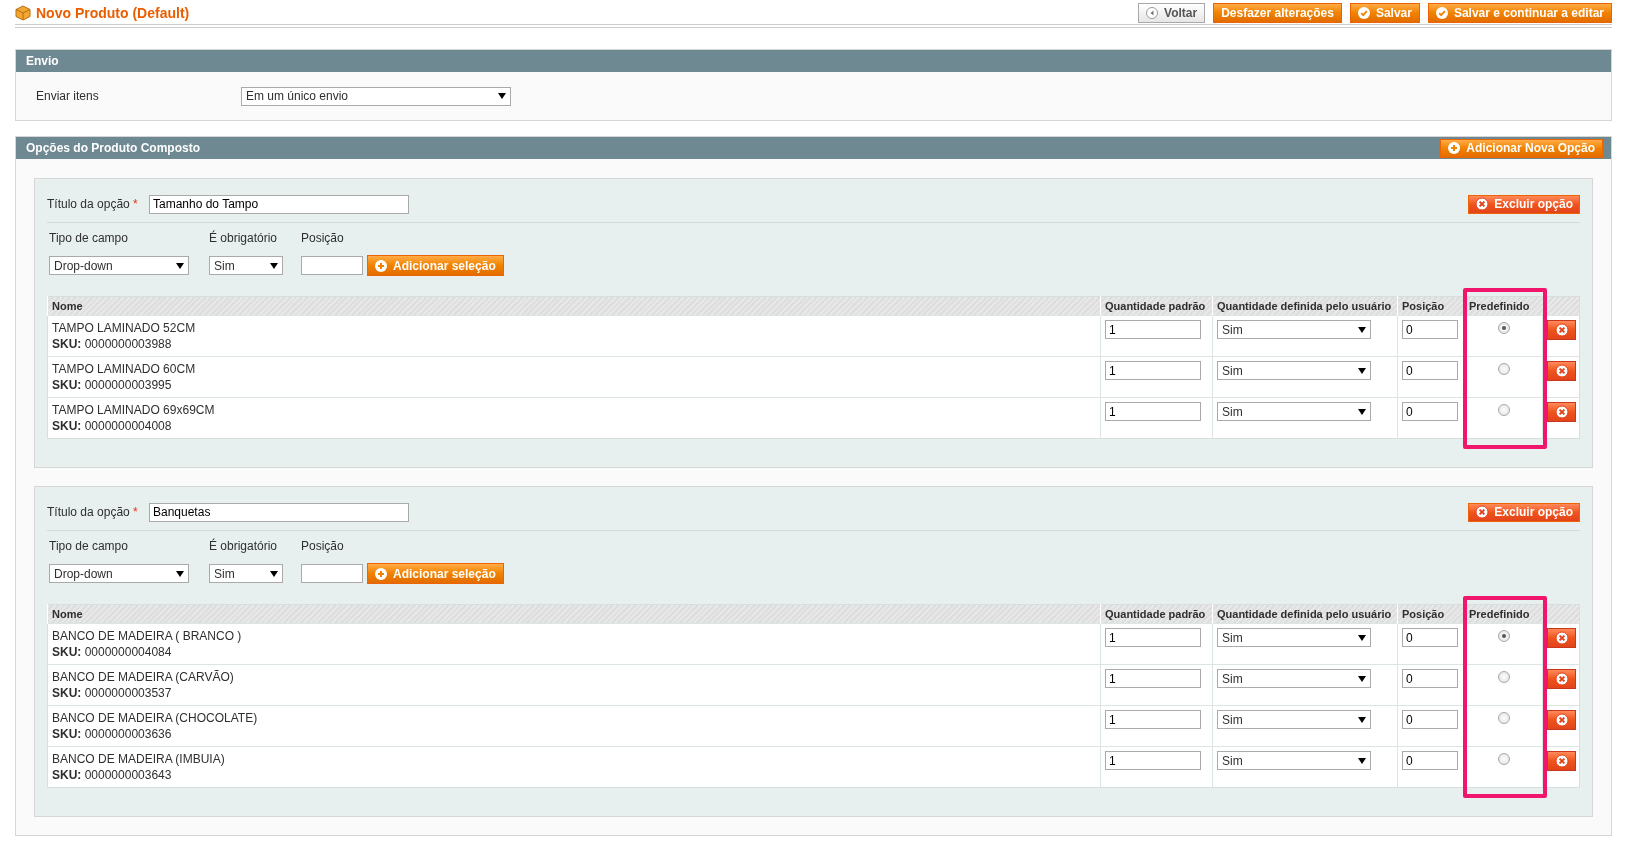  I want to click on field-label: Enviar itens, so click(68, 96).